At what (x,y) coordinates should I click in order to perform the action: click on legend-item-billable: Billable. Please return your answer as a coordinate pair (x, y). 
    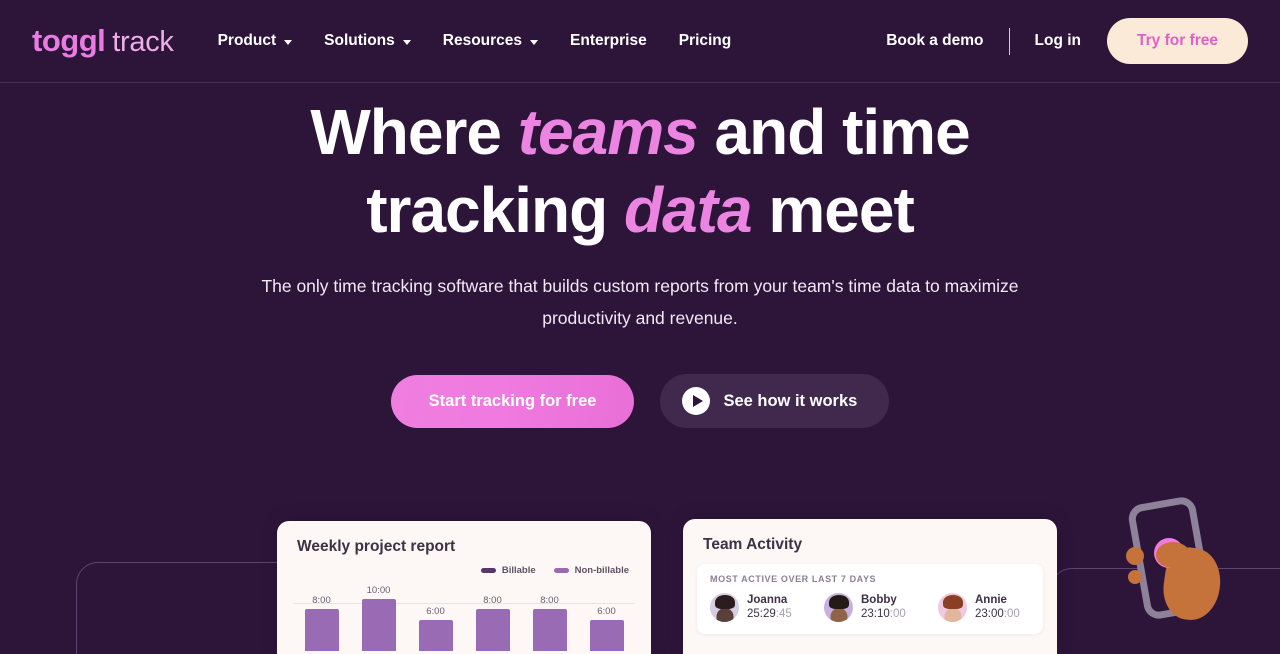
    Looking at the image, I should click on (508, 570).